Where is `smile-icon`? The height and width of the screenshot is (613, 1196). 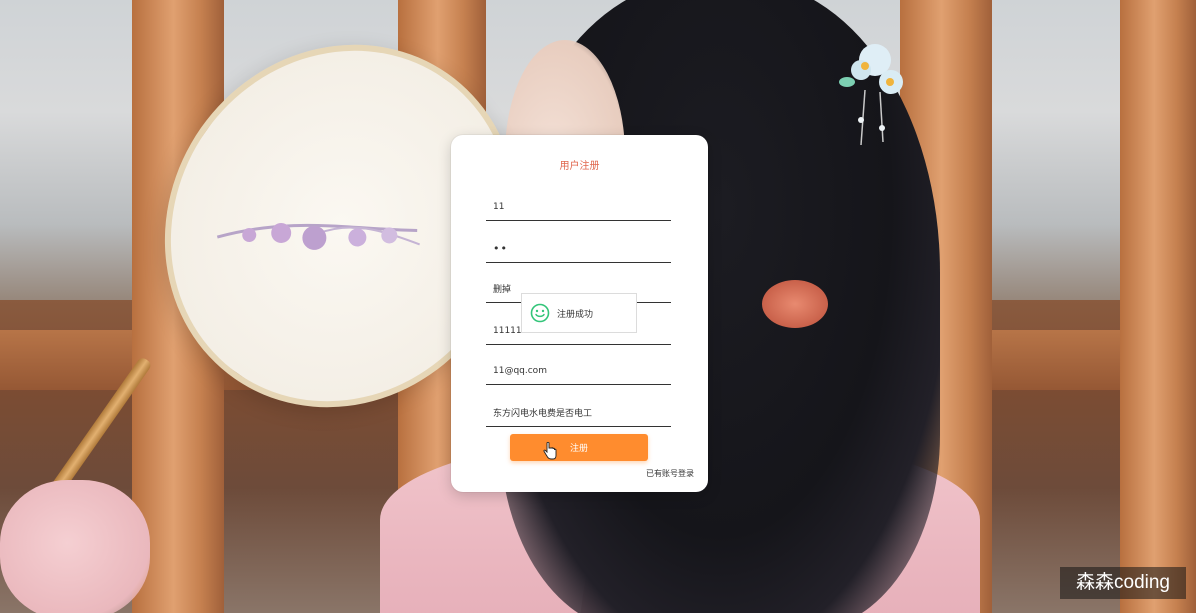 smile-icon is located at coordinates (540, 313).